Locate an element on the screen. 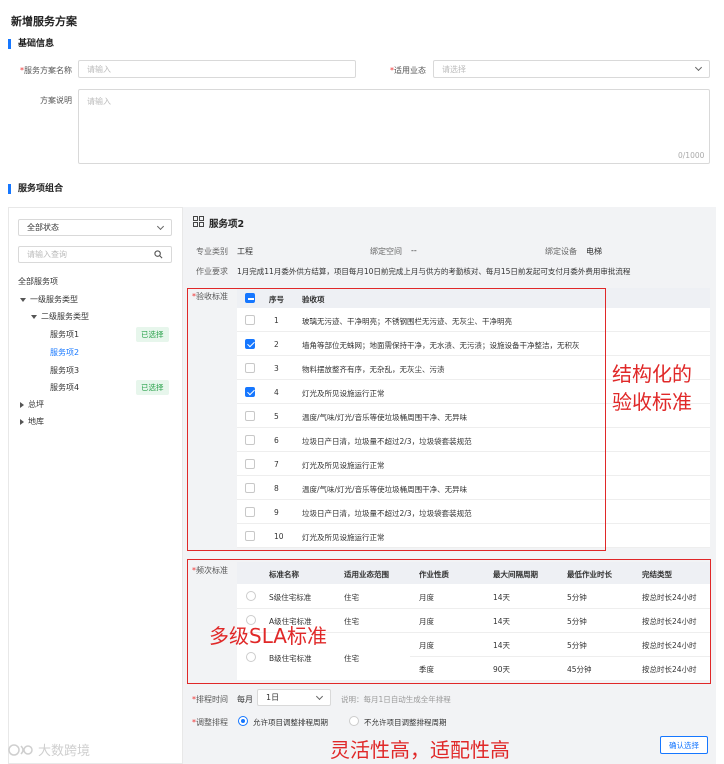  tree-level2: 二级服务类型 is located at coordinates (60, 316).